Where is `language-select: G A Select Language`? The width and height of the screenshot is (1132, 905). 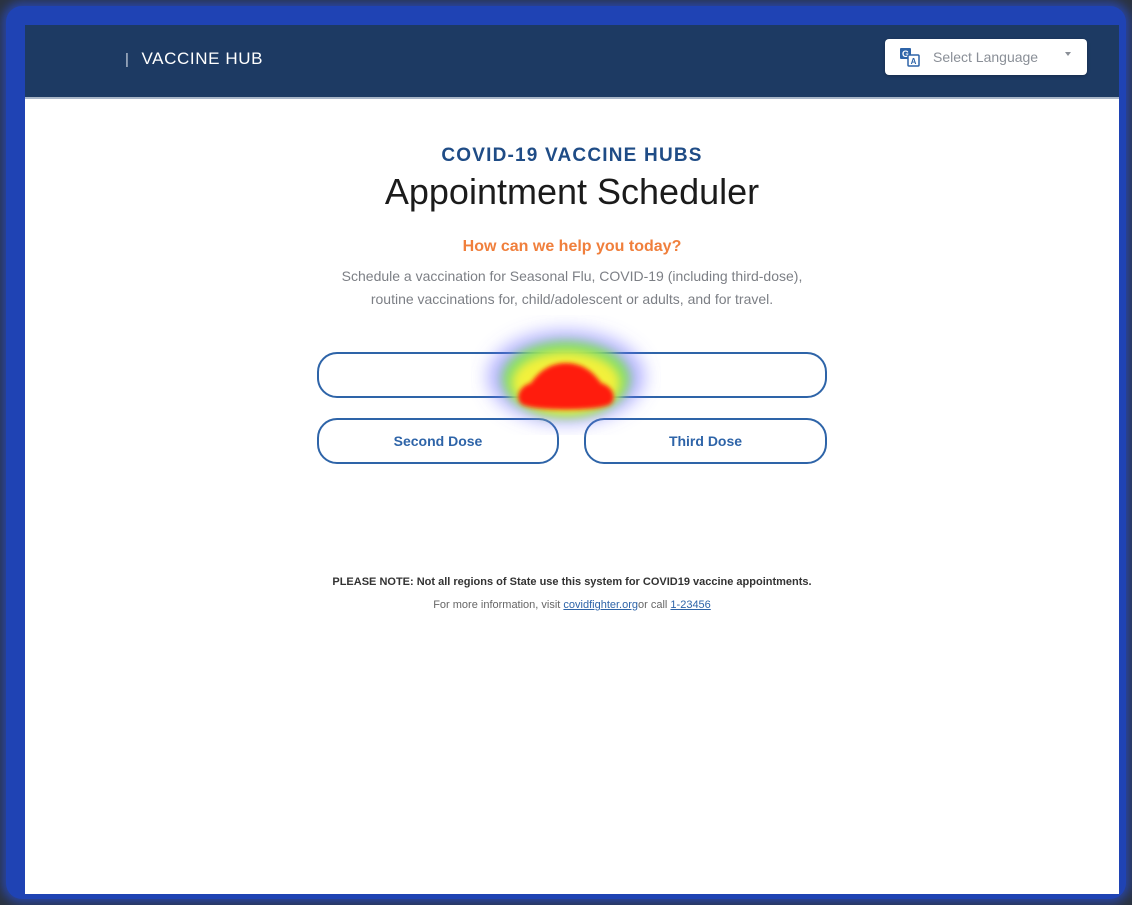
language-select: G A Select Language is located at coordinates (986, 57).